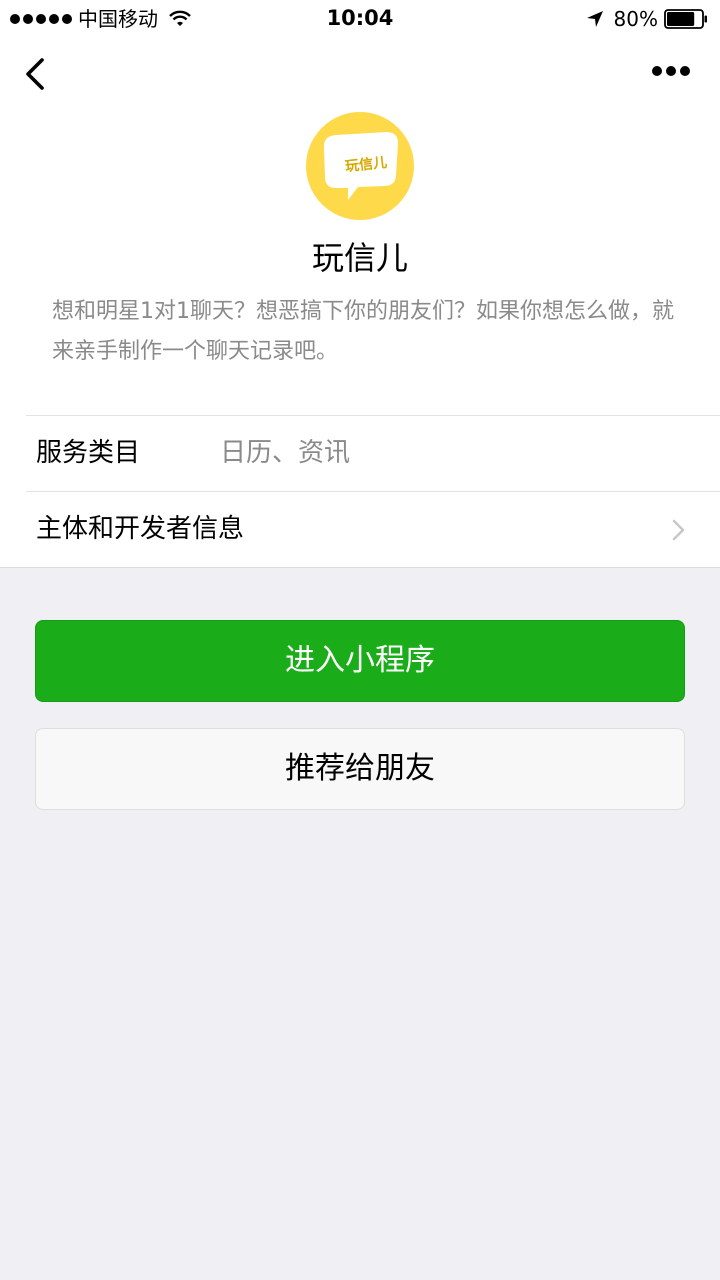  What do you see at coordinates (140, 529) in the screenshot?
I see `developer-info-label: 主体和开发者信息` at bounding box center [140, 529].